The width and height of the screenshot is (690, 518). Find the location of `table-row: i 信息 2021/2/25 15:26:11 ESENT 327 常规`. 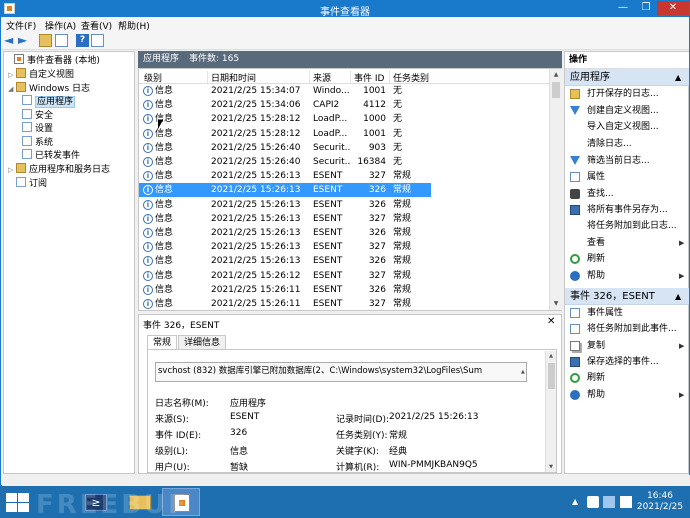

table-row: i 信息 2021/2/25 15:26:11 ESENT 327 常规 is located at coordinates (344, 304).